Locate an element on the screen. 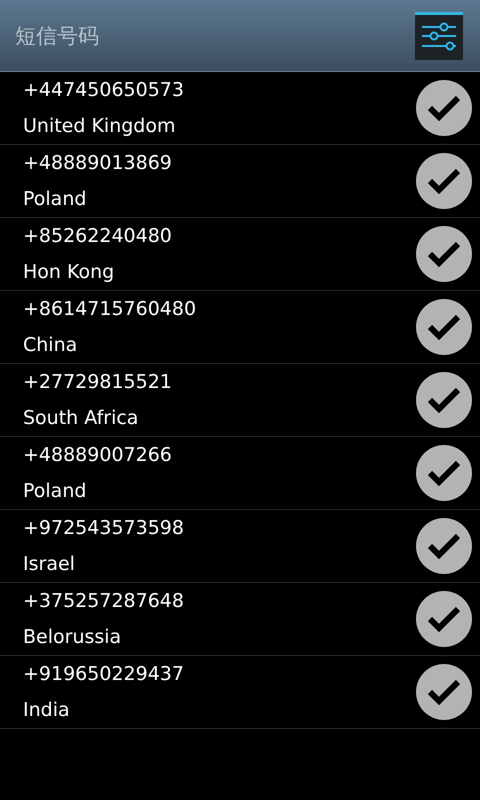  phone-number: +8614715760480 is located at coordinates (109, 309).